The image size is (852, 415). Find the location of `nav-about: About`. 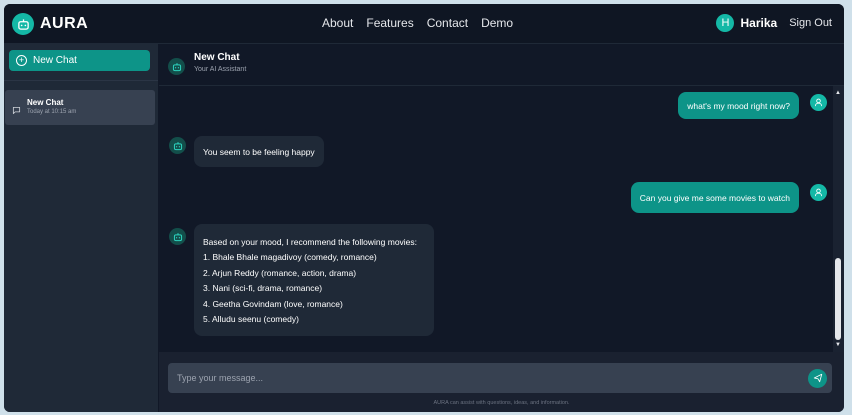

nav-about: About is located at coordinates (337, 23).